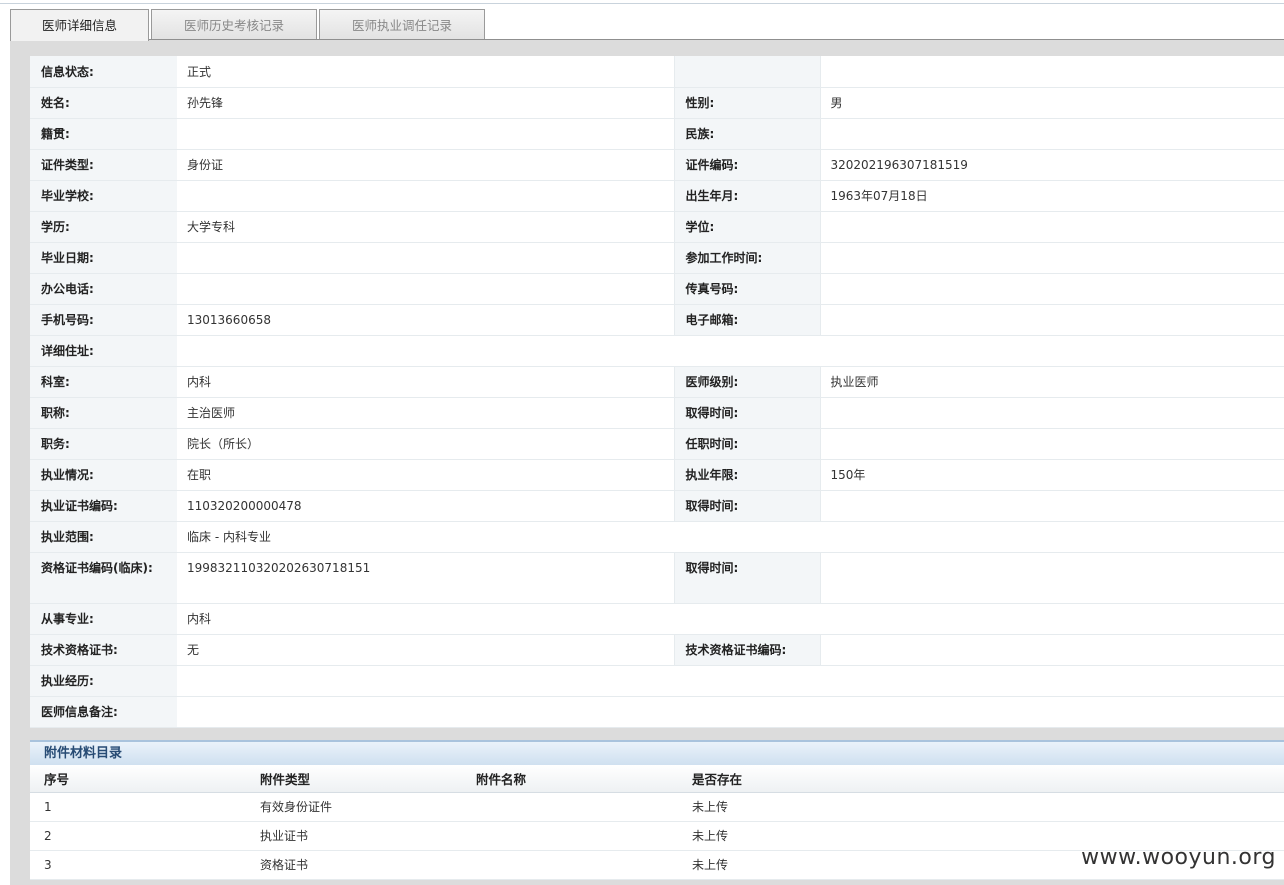 The width and height of the screenshot is (1284, 885). Describe the element at coordinates (425, 72) in the screenshot. I see `info-status-value: 正式` at that location.